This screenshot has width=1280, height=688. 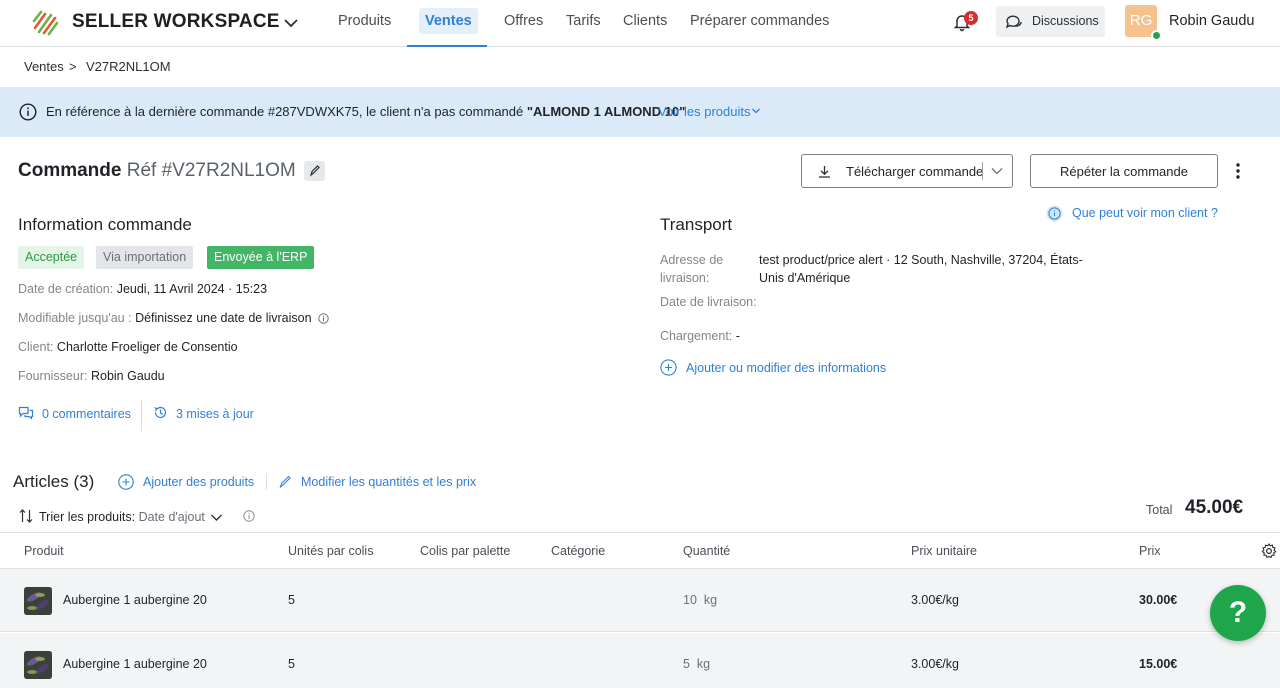 I want to click on address-key: Adresse de livraison:, so click(x=692, y=269).